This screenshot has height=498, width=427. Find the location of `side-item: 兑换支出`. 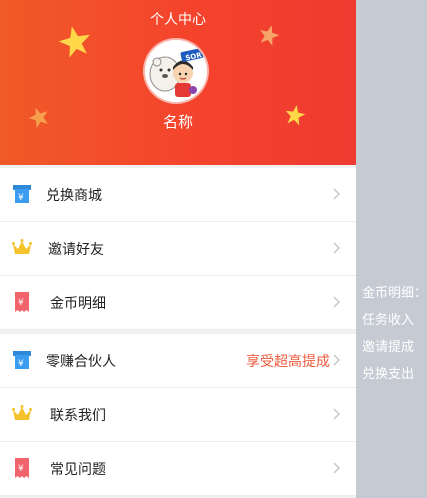

side-item: 兑换支出 is located at coordinates (388, 374).